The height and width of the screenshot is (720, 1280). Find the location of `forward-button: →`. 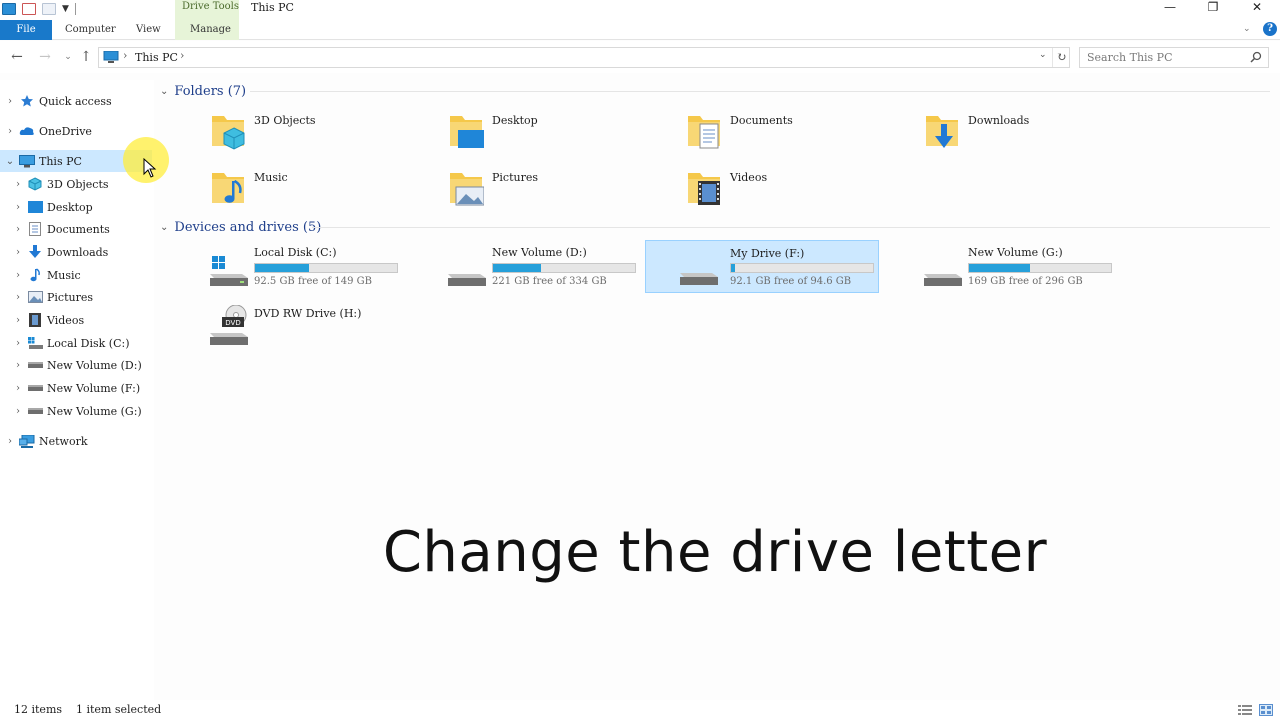

forward-button: → is located at coordinates (45, 57).